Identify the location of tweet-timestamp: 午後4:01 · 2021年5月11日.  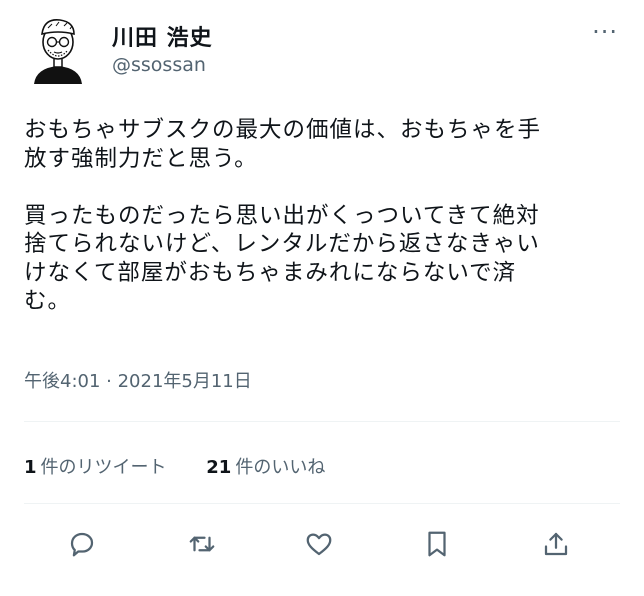
(138, 380).